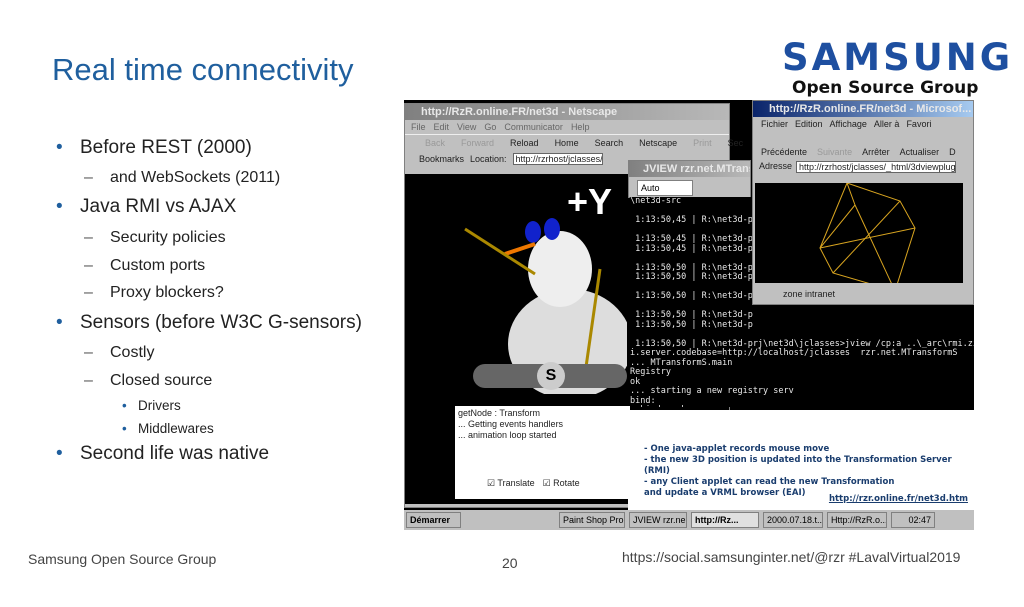  What do you see at coordinates (867, 237) in the screenshot?
I see `wireframe-cube` at bounding box center [867, 237].